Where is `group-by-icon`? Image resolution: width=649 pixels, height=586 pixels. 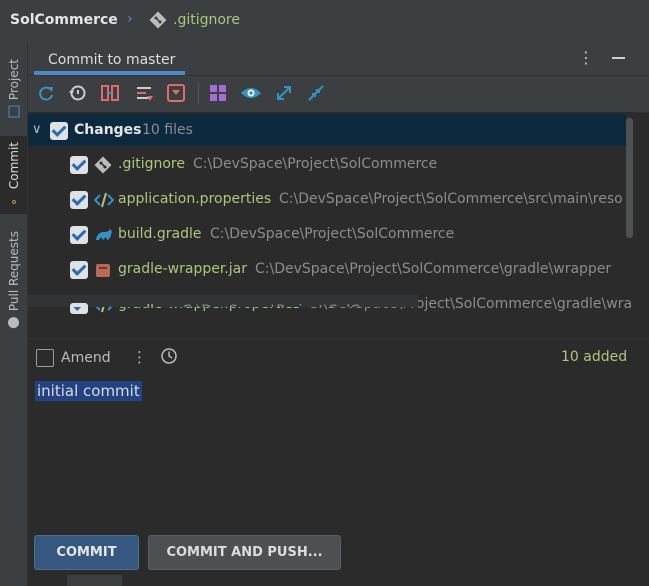
group-by-icon is located at coordinates (218, 93).